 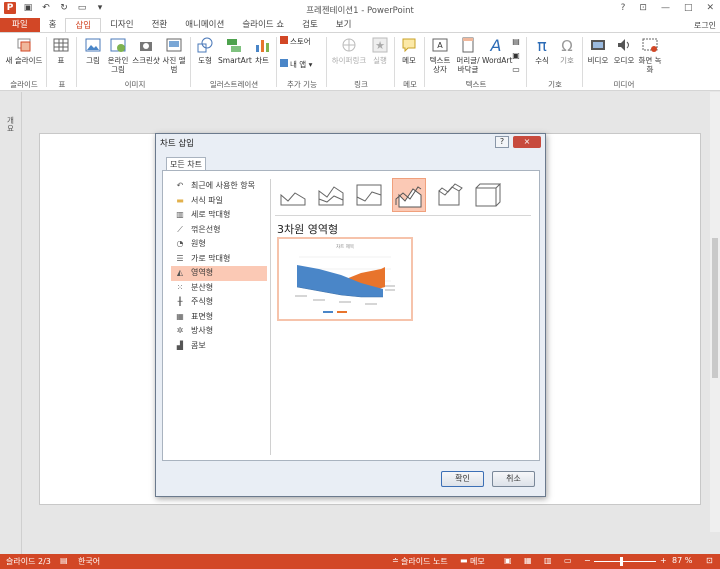 I want to click on chart-button: 차트, so click(x=262, y=50).